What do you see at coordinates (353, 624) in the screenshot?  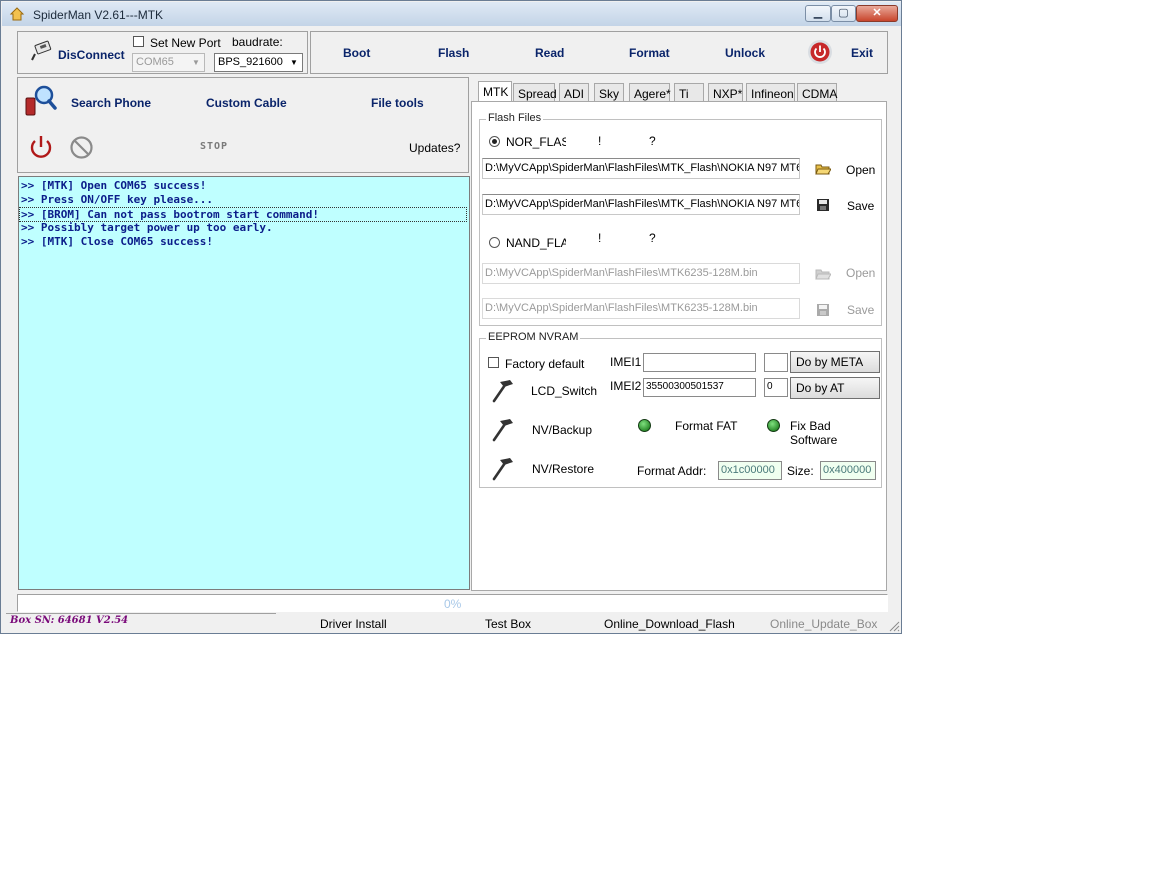 I see `driver-install-button: Driver Install` at bounding box center [353, 624].